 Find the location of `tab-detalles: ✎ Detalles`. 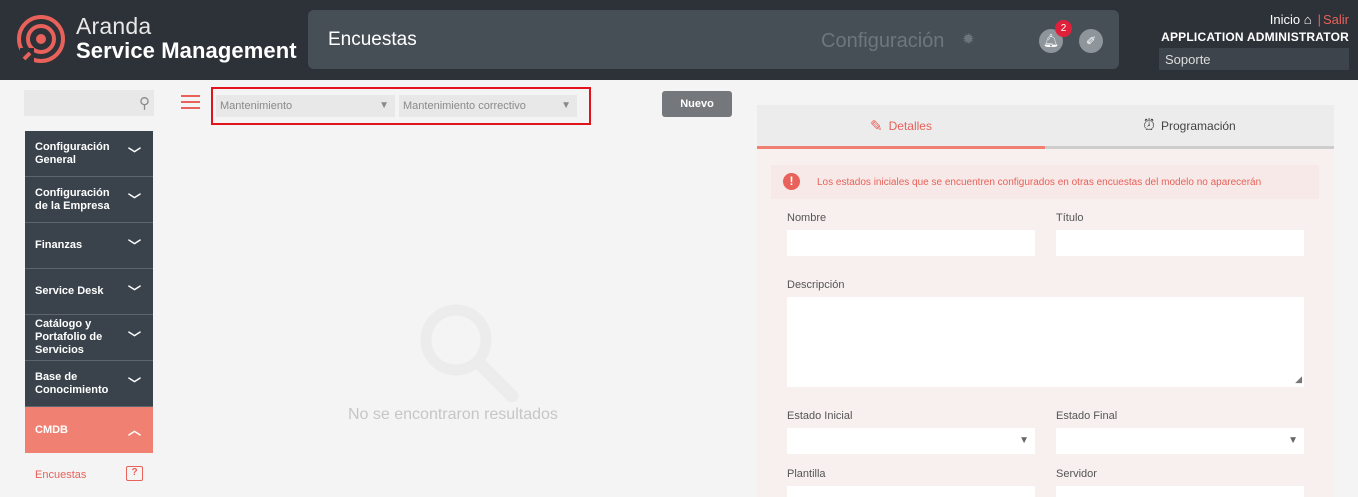

tab-detalles: ✎ Detalles is located at coordinates (901, 127).